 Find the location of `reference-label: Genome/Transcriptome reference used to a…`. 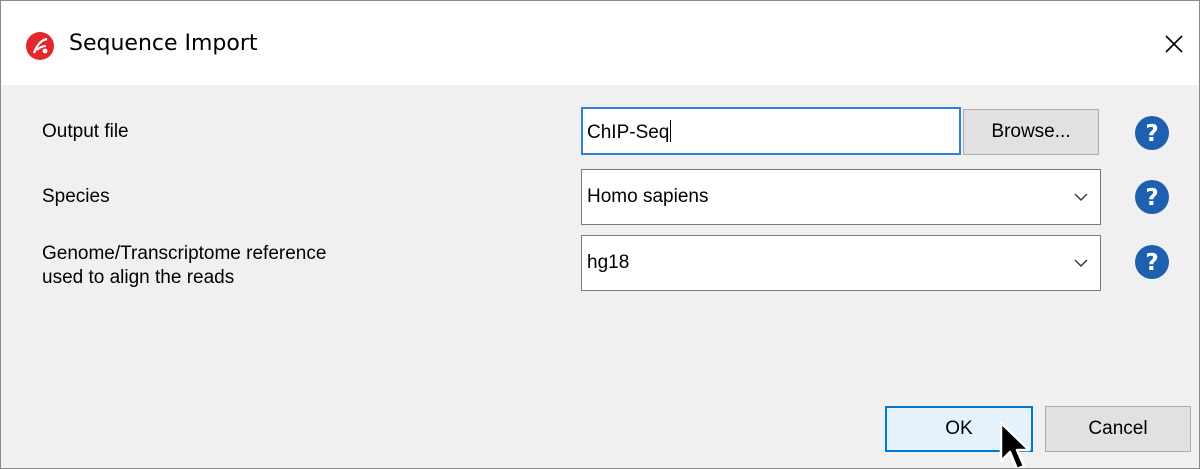

reference-label: Genome/Transcriptome reference used to a… is located at coordinates (184, 266).